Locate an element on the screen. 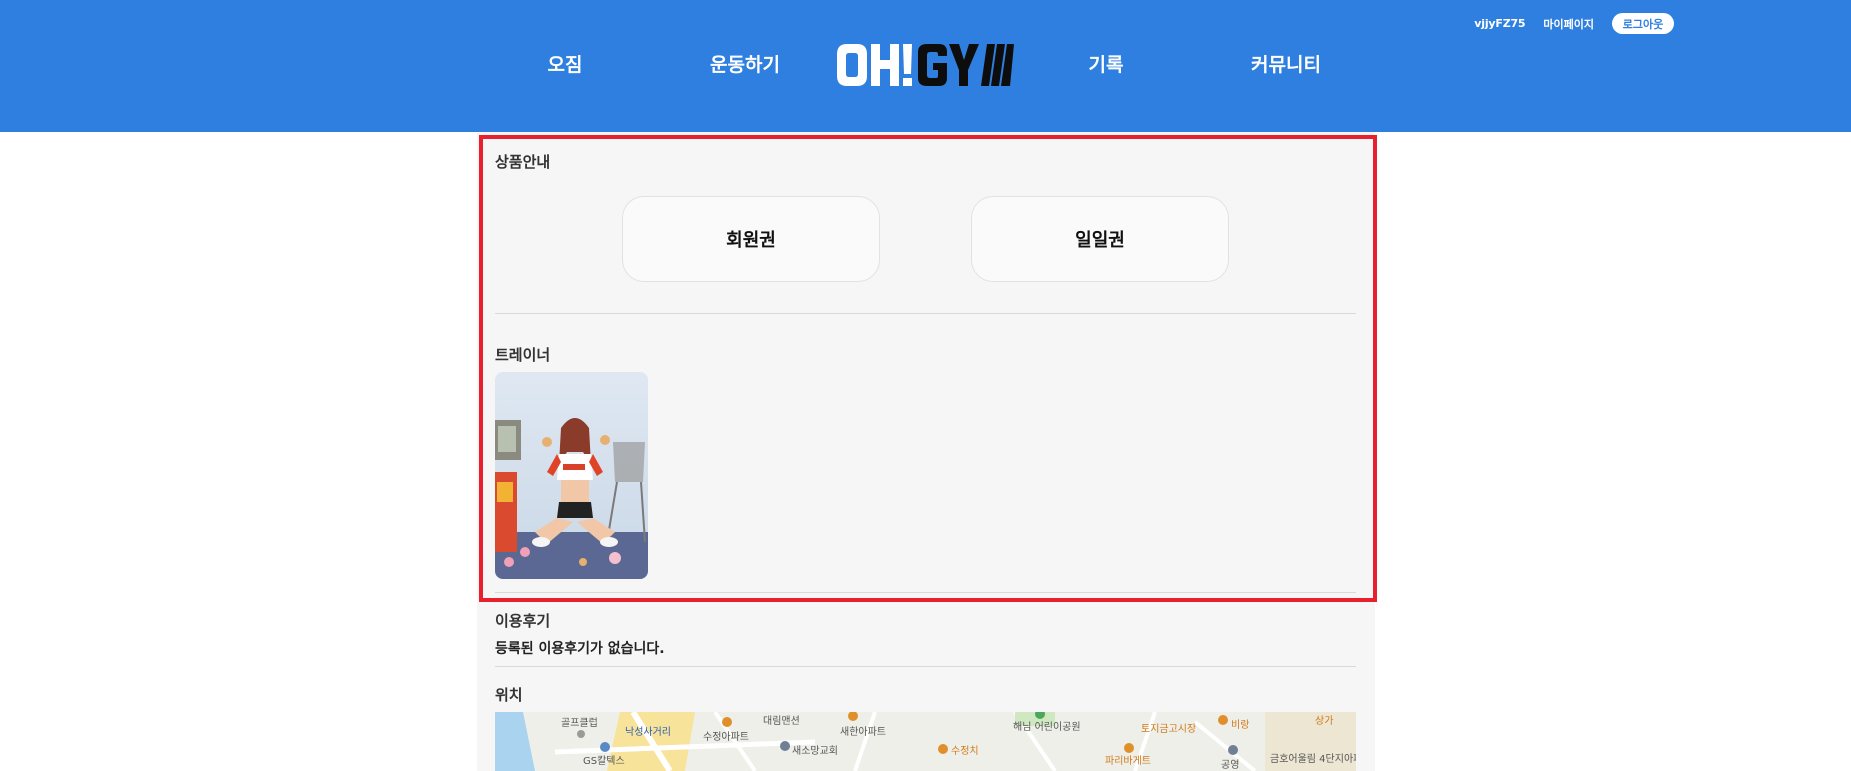  map-label: 공영 is located at coordinates (1230, 765).